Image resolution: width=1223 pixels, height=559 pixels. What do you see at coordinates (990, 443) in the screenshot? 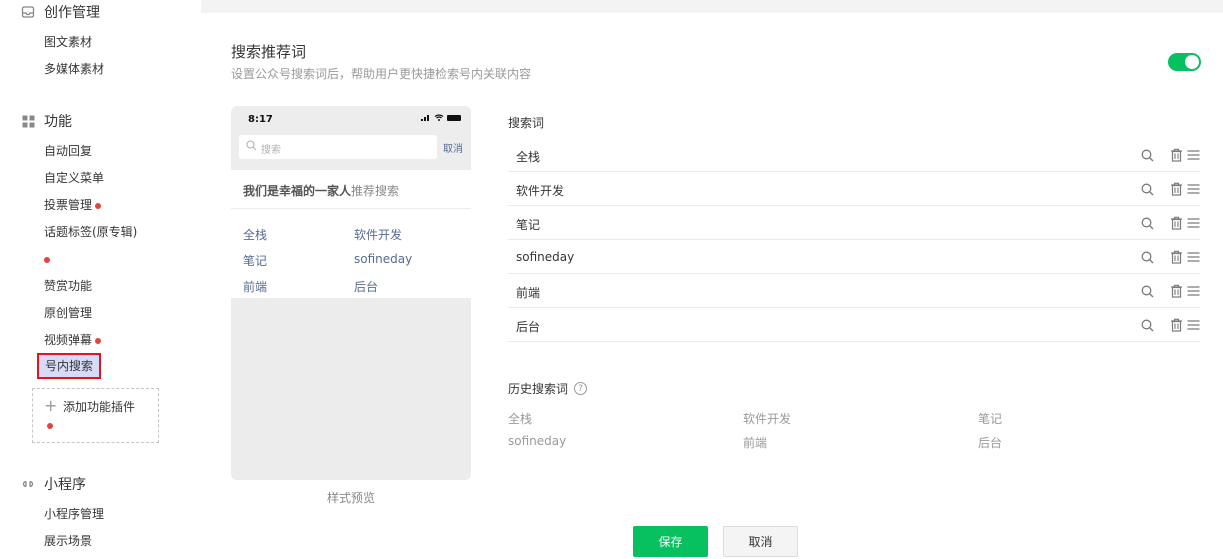
I see `history-item: 后台` at bounding box center [990, 443].